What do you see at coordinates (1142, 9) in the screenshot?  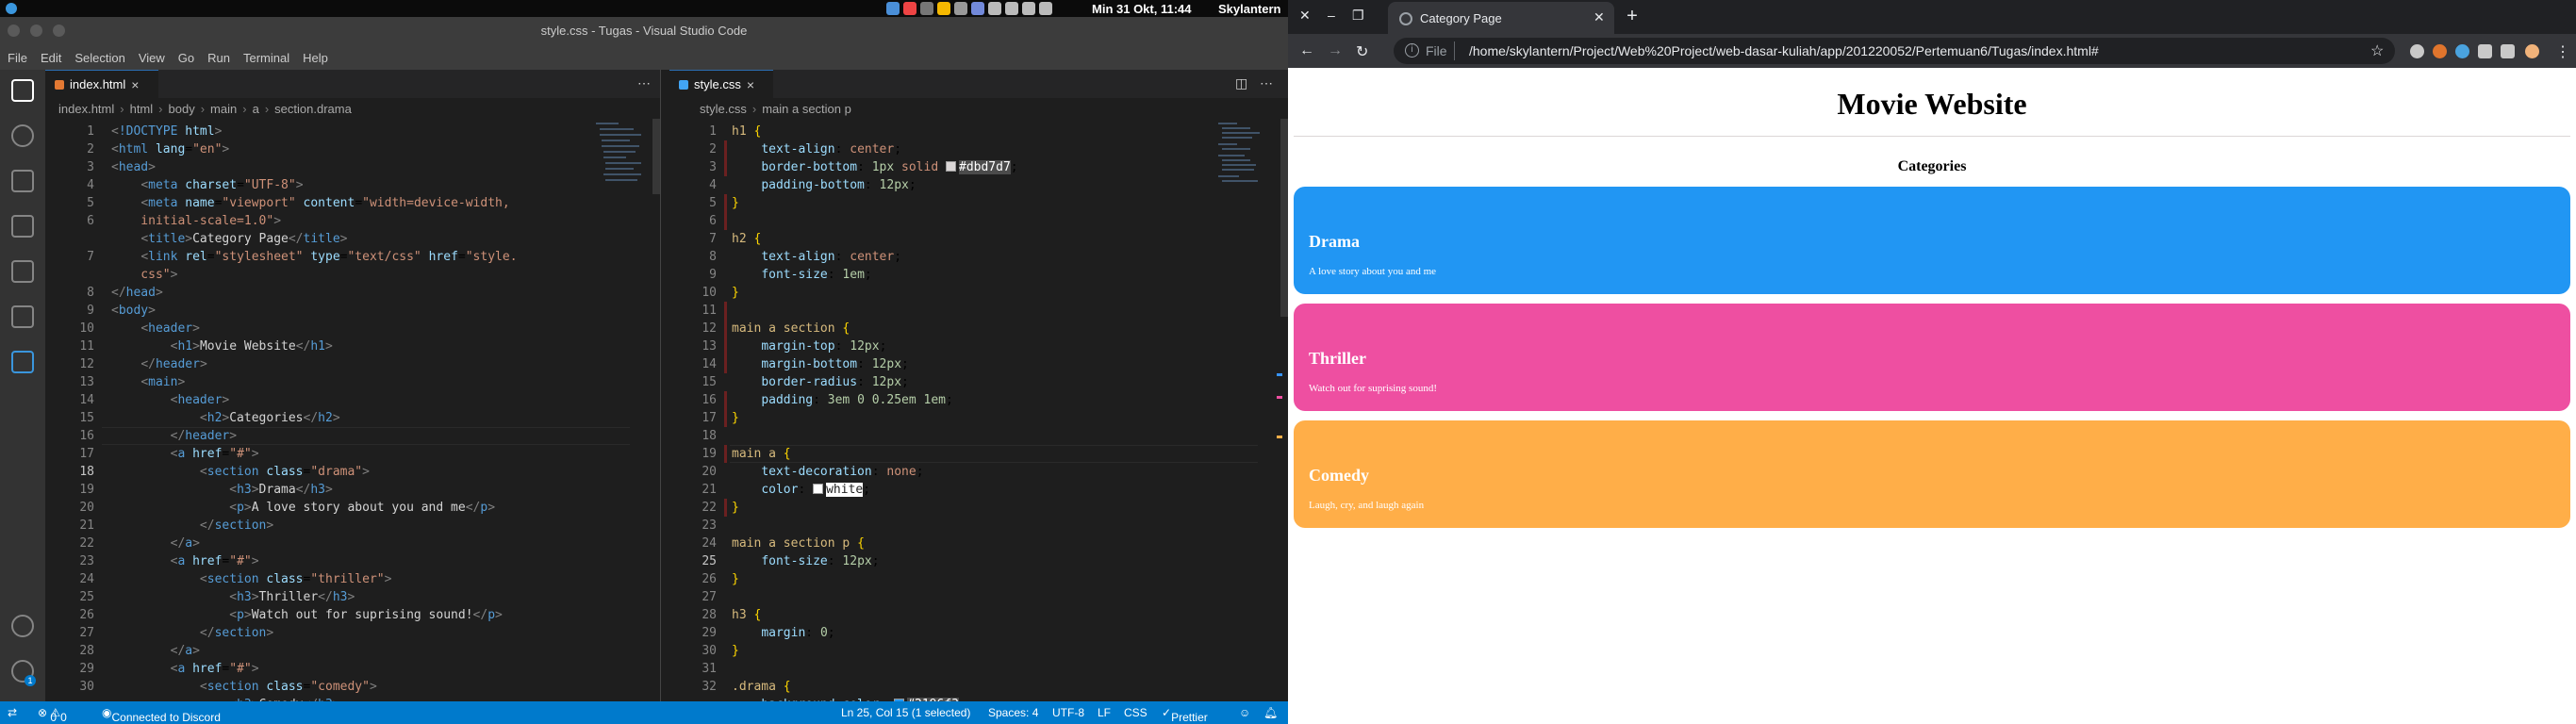 I see `system-clock: Min 31 Okt, 11:44` at bounding box center [1142, 9].